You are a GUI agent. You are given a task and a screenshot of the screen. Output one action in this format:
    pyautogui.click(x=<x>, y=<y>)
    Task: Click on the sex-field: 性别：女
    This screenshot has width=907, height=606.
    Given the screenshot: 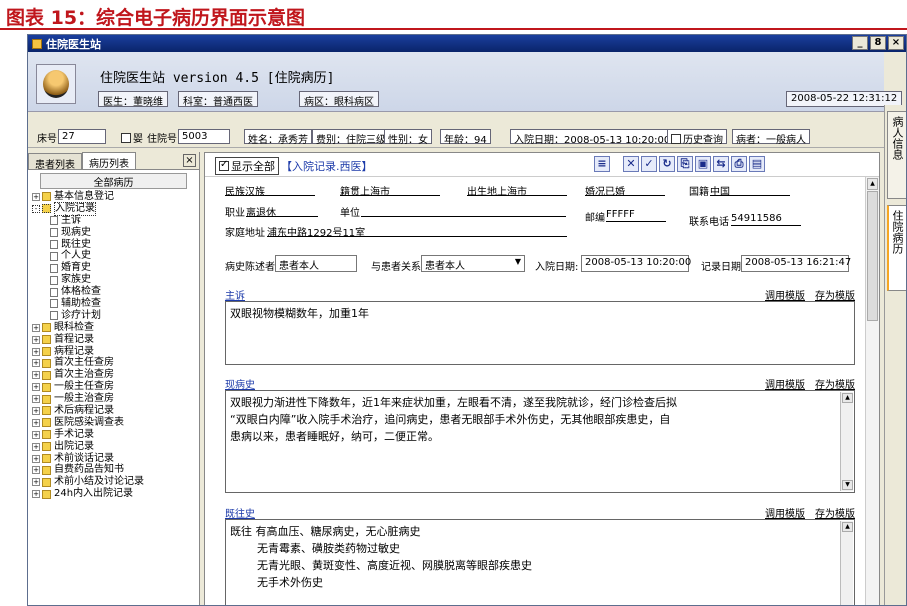 What is the action you would take?
    pyautogui.click(x=408, y=137)
    